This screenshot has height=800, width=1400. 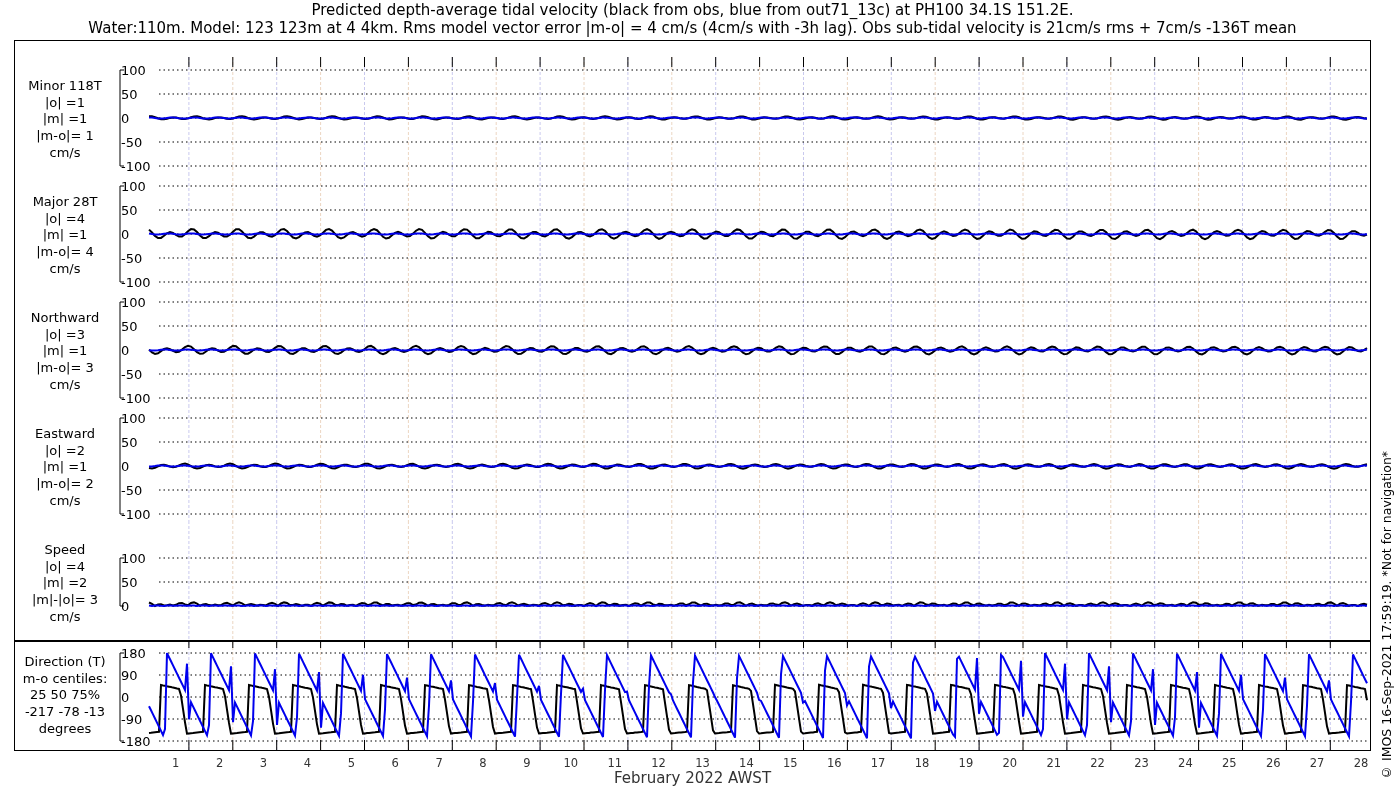 I want to click on x-tick-label: 16, so click(x=834, y=763).